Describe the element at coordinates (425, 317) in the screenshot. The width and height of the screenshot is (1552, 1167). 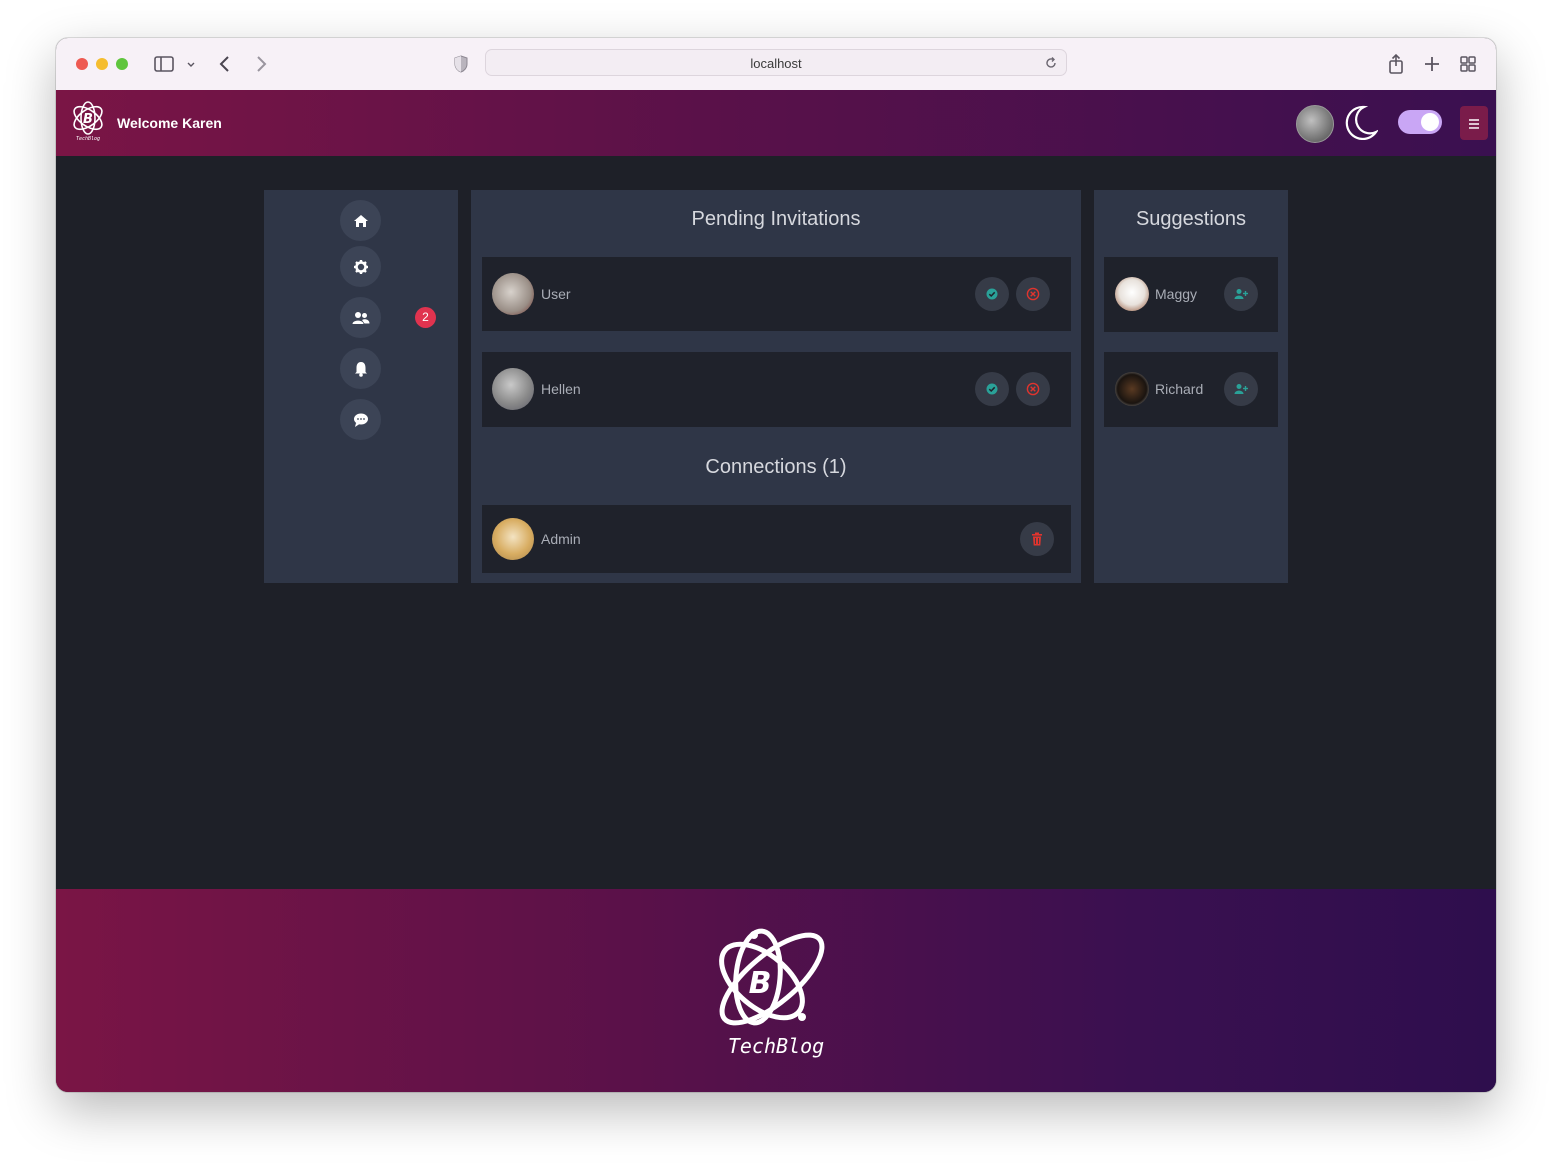
I see `friends-badge: 2` at that location.